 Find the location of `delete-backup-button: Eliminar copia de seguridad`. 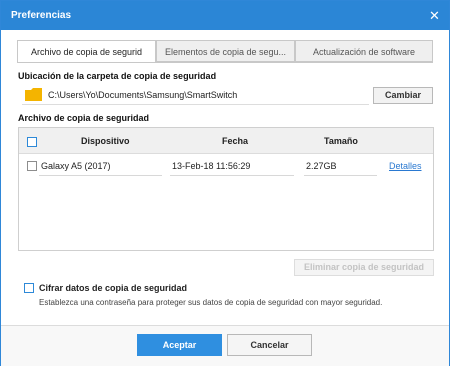

delete-backup-button: Eliminar copia de seguridad is located at coordinates (364, 267).